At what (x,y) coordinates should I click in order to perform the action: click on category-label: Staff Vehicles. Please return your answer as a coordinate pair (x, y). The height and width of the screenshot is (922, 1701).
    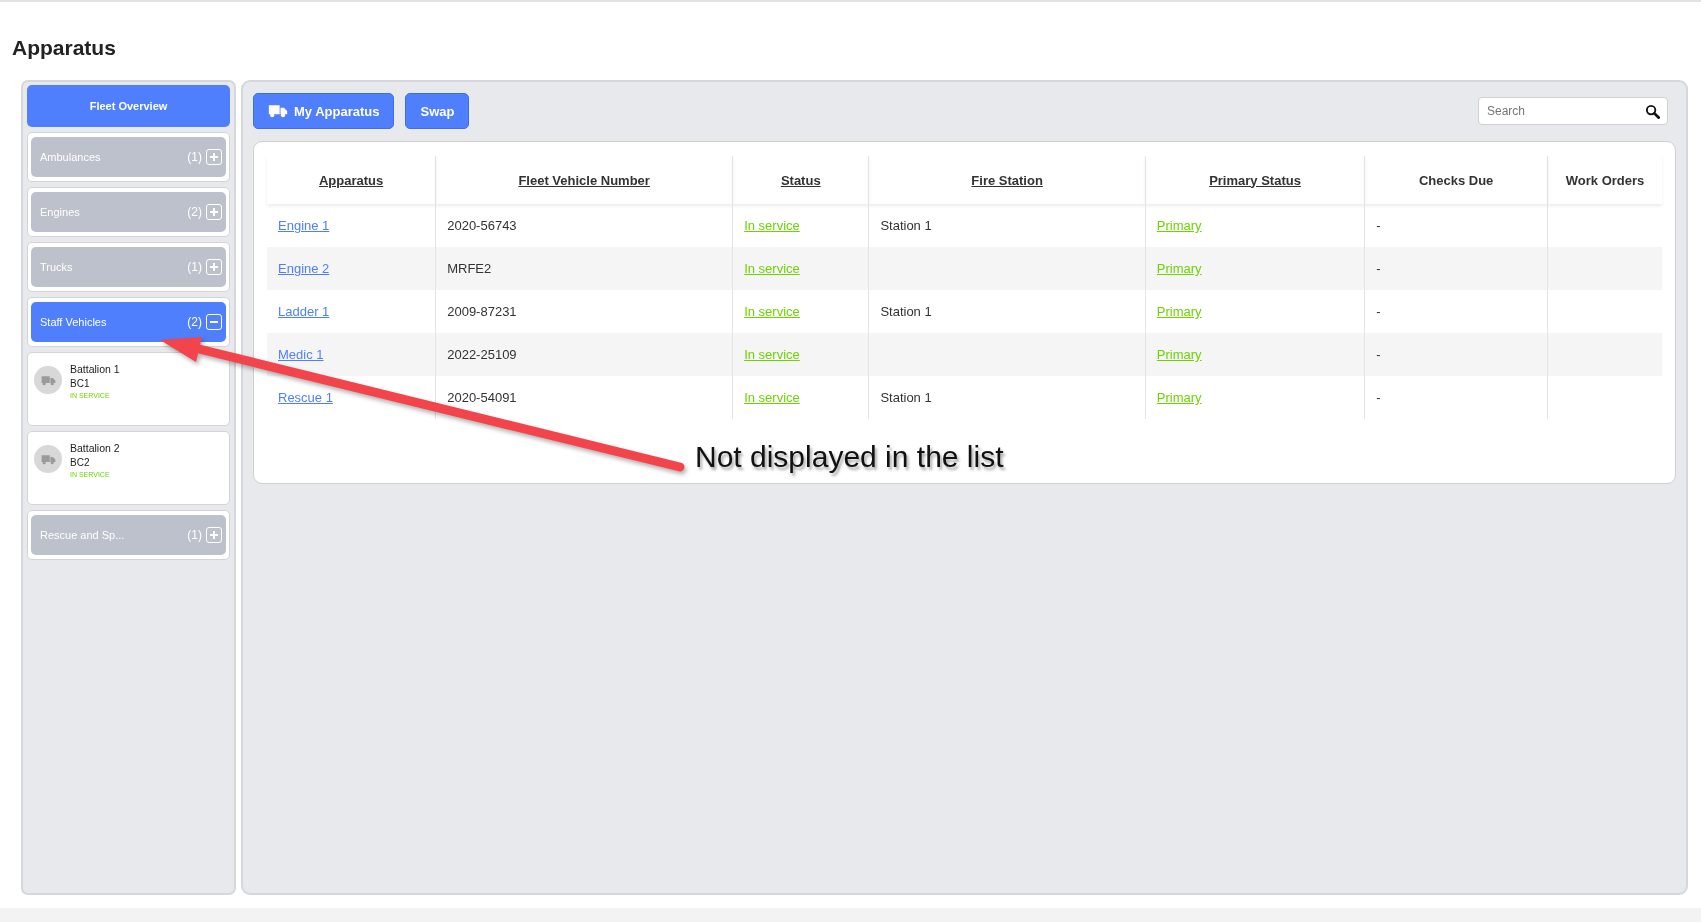
    Looking at the image, I should click on (74, 322).